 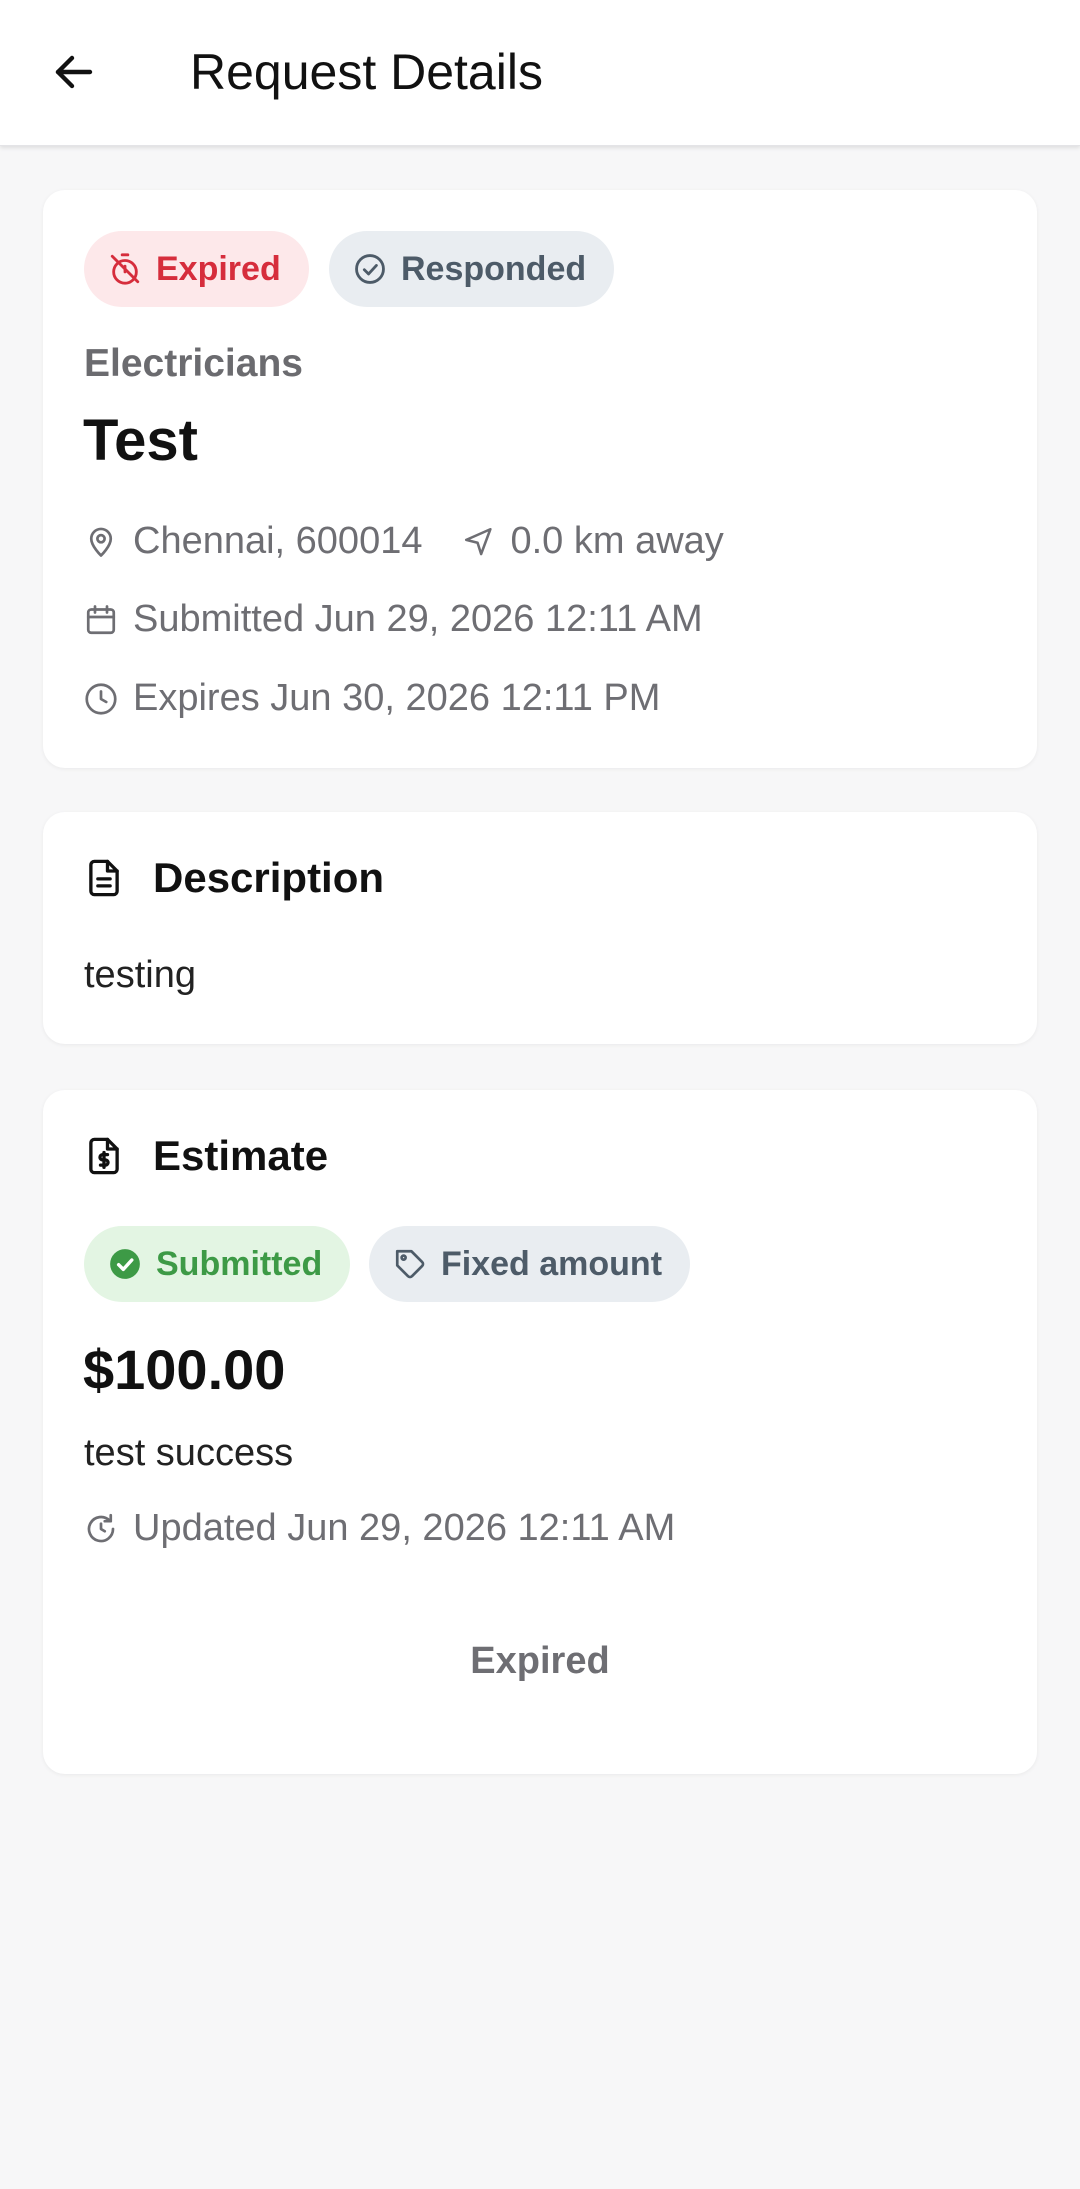 What do you see at coordinates (479, 541) in the screenshot?
I see `navigation-icon` at bounding box center [479, 541].